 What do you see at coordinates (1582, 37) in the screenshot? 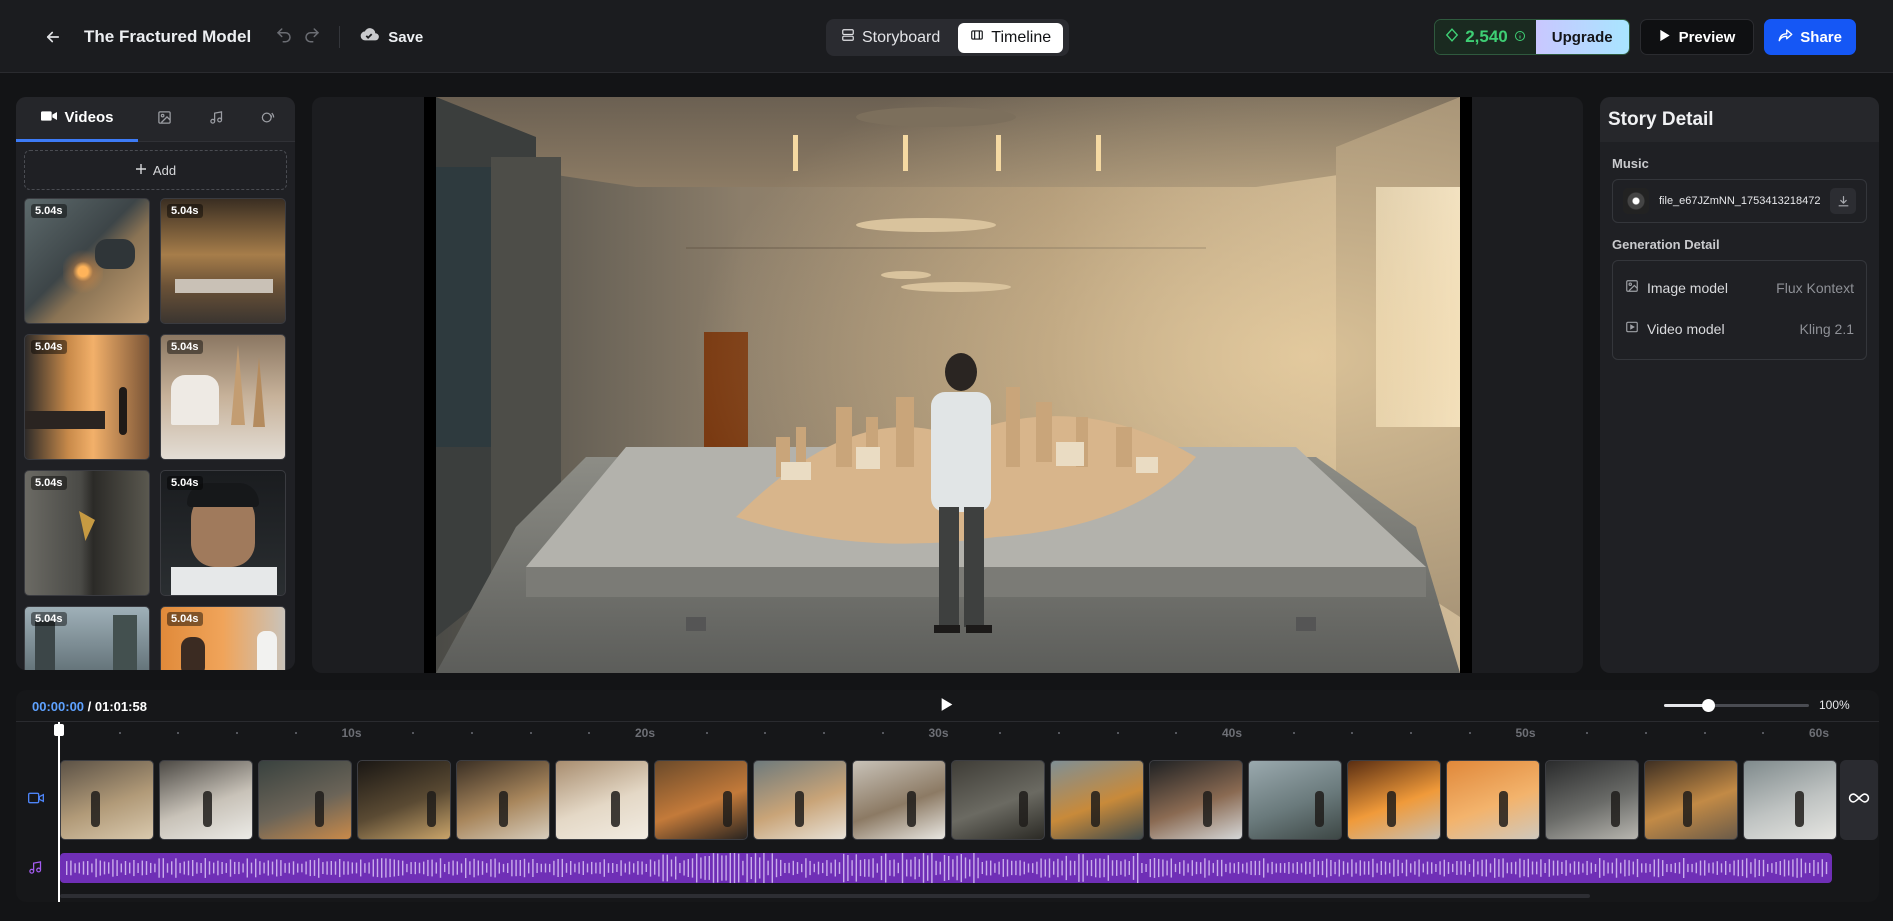
I see `upgrade-button: Upgrade` at bounding box center [1582, 37].